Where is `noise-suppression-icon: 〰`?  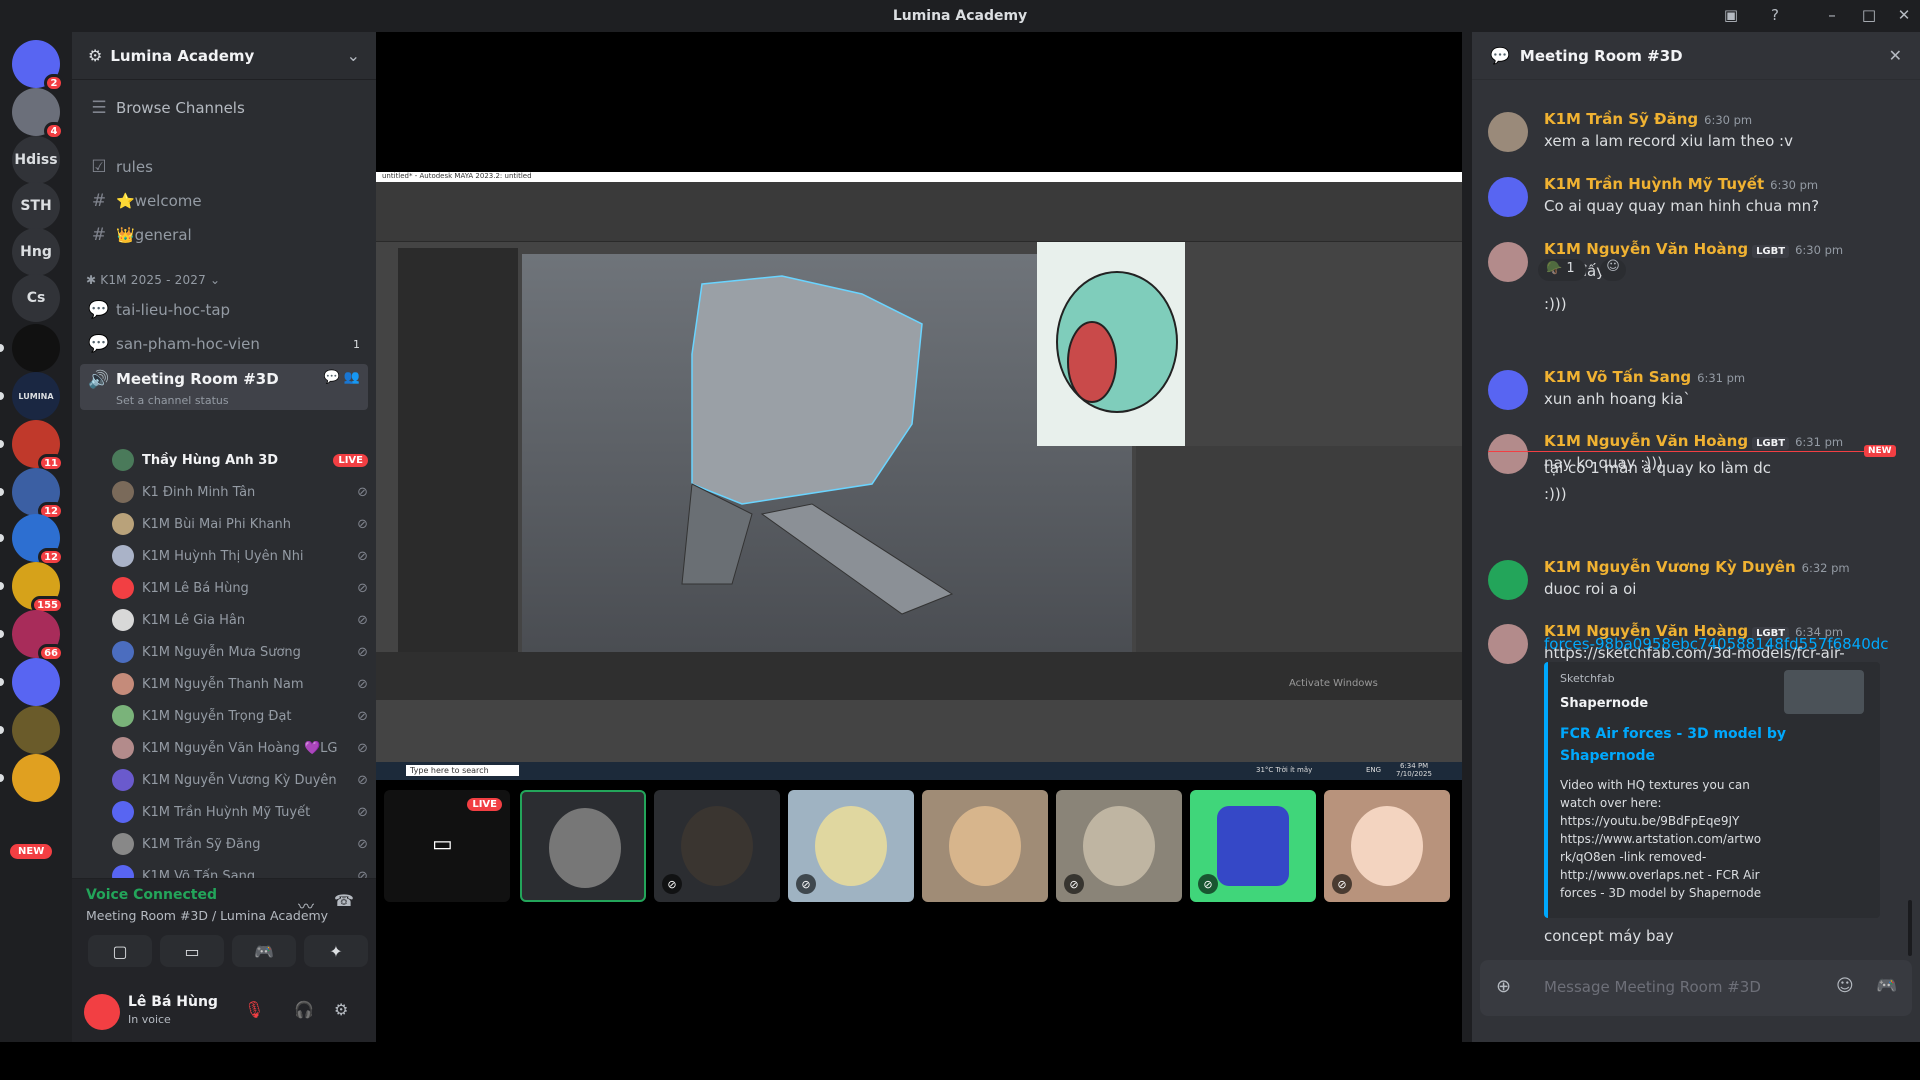 noise-suppression-icon: 〰 is located at coordinates (306, 905).